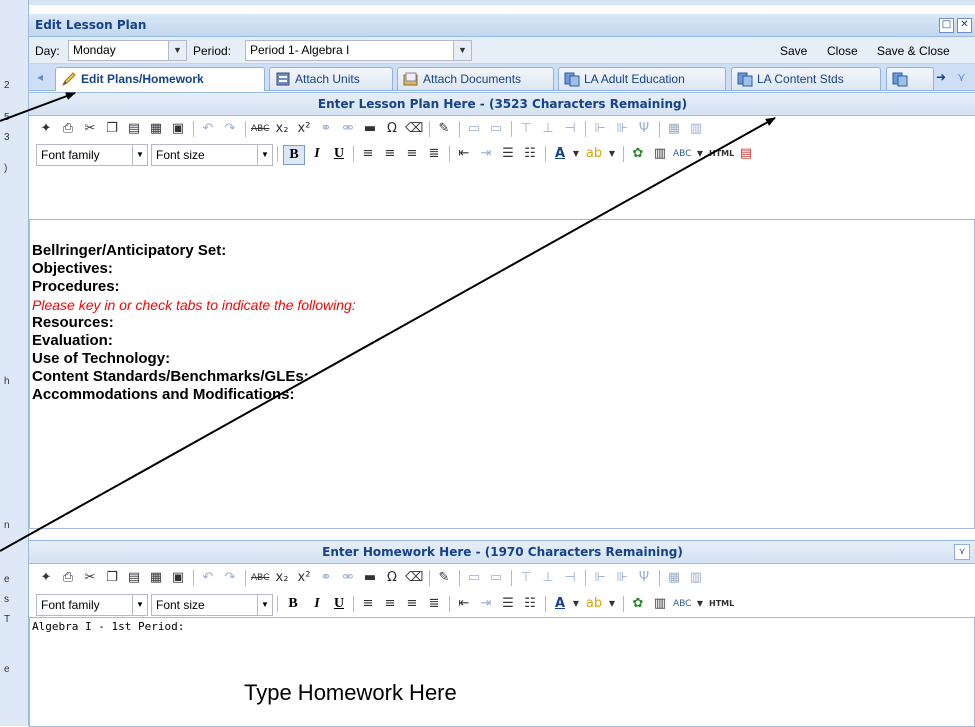 The image size is (975, 727). Describe the element at coordinates (474, 578) in the screenshot. I see `table-icon: ▭` at that location.